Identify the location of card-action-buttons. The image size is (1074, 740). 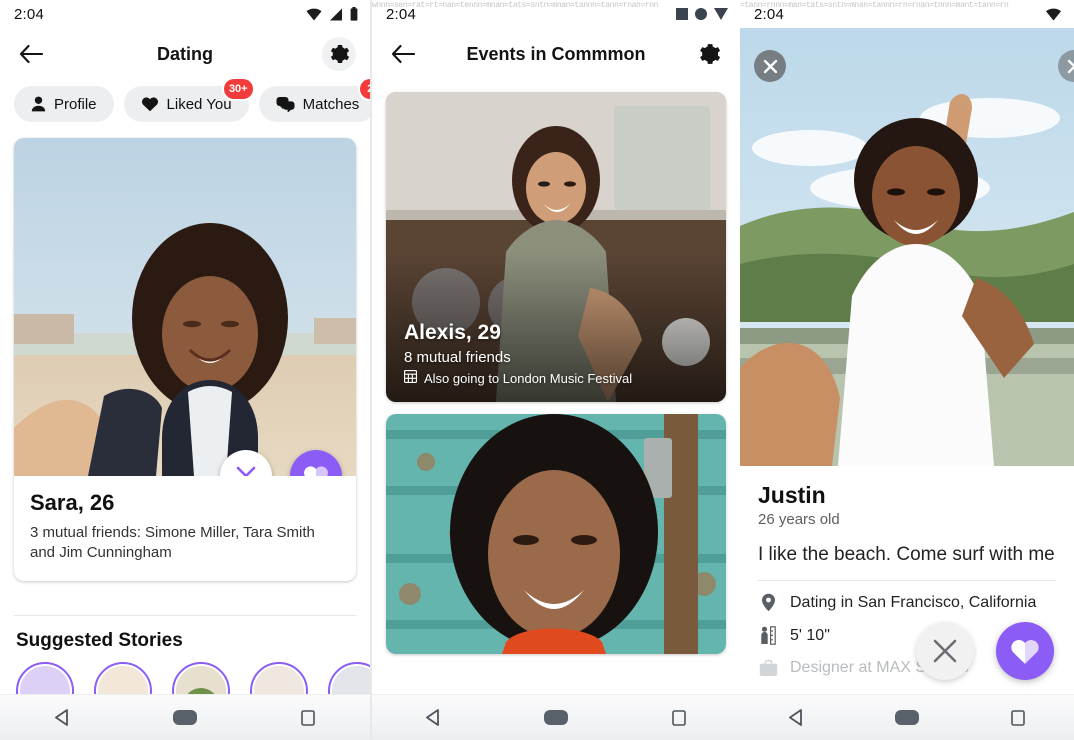
(281, 463).